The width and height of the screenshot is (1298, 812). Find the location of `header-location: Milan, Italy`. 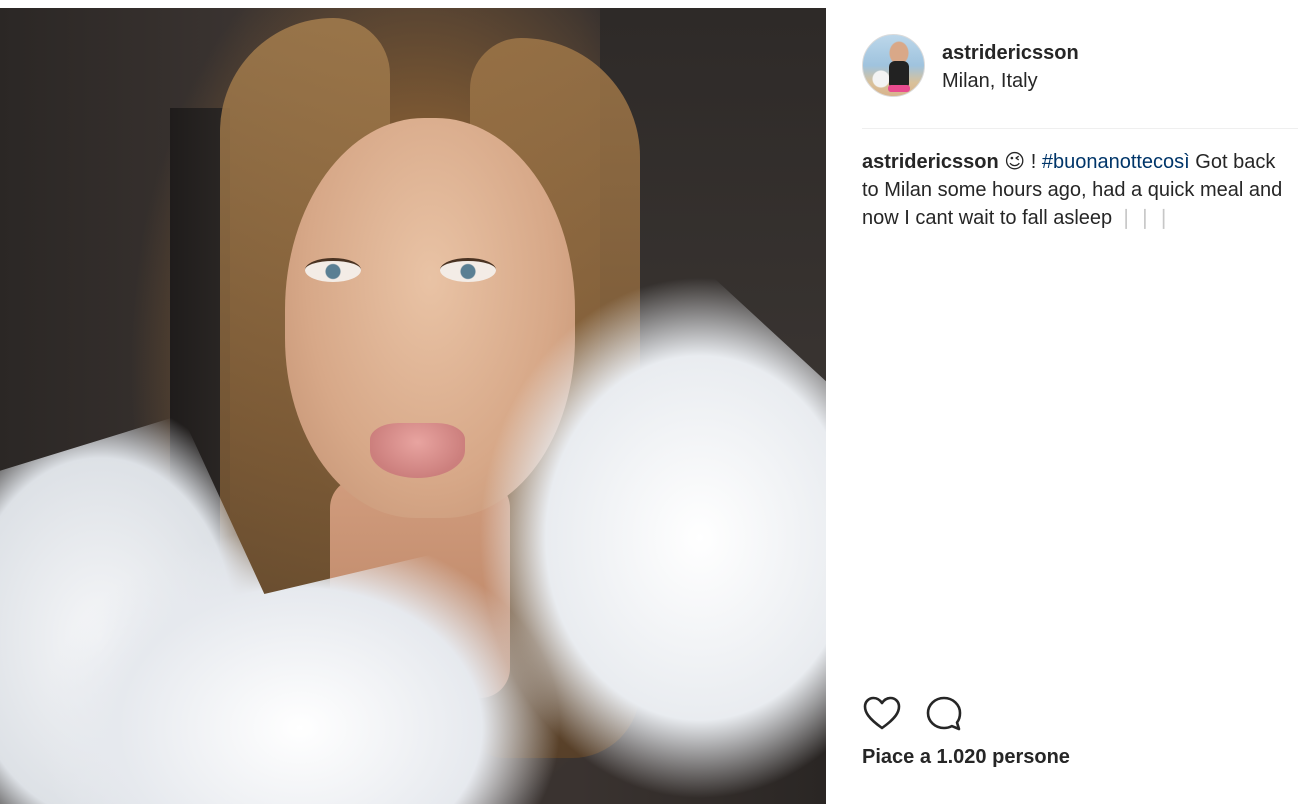

header-location: Milan, Italy is located at coordinates (990, 81).